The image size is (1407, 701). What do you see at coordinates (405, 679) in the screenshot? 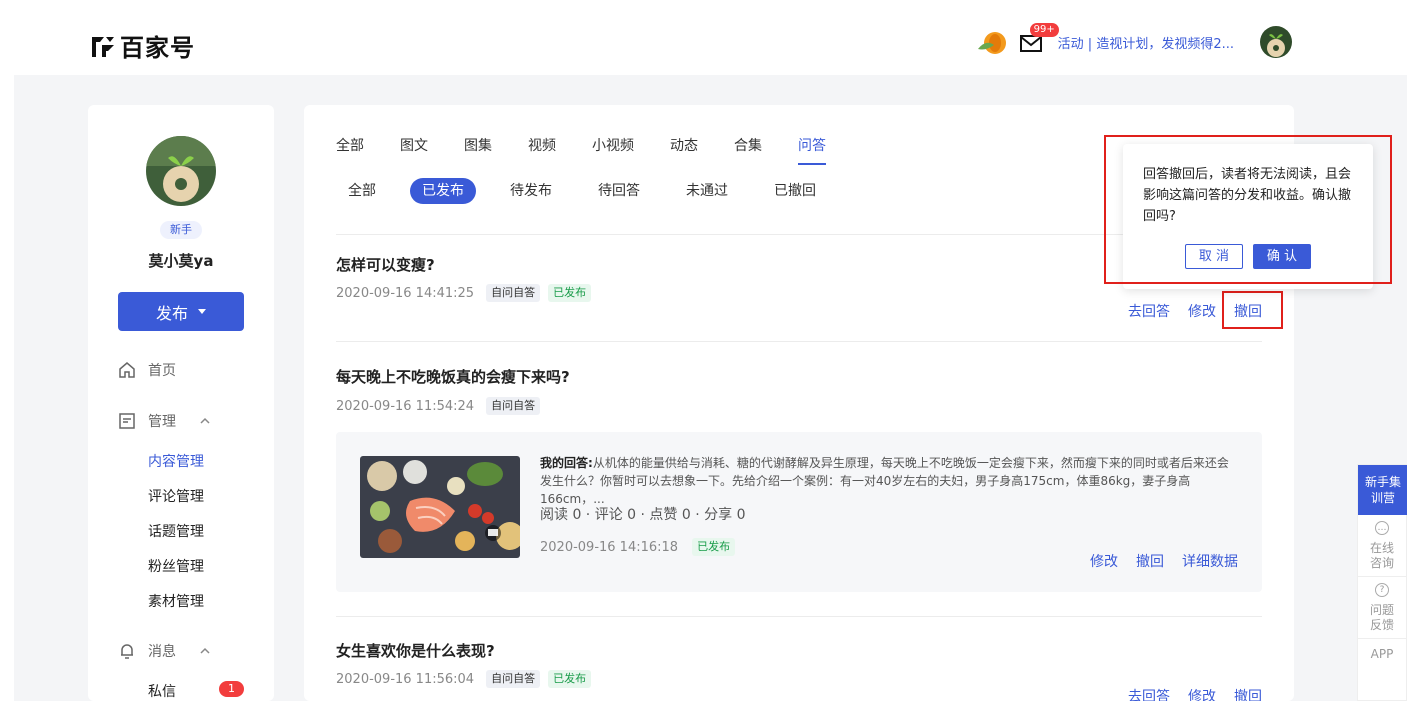
I see `question-time: 2020-09-16 11:56:04` at bounding box center [405, 679].